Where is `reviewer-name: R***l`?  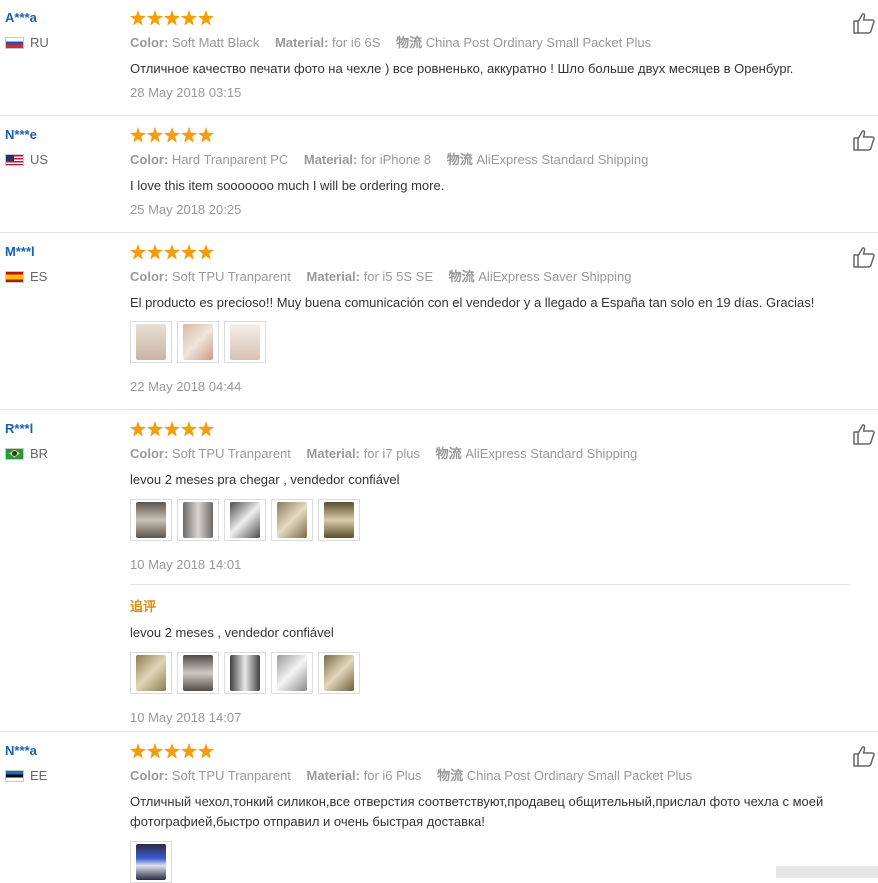 reviewer-name: R***l is located at coordinates (65, 429).